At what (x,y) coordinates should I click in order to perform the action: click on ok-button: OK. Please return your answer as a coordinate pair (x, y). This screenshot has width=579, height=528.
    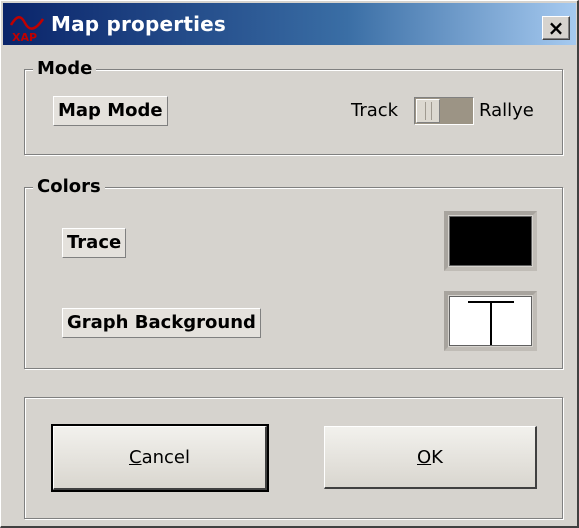
    Looking at the image, I should click on (430, 457).